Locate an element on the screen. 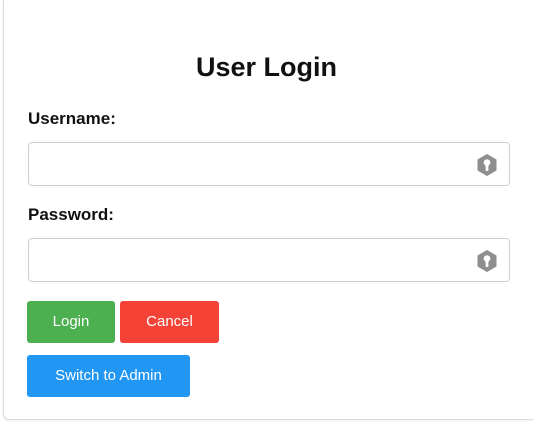 Image resolution: width=533 pixels, height=423 pixels. password-field-container is located at coordinates (269, 260).